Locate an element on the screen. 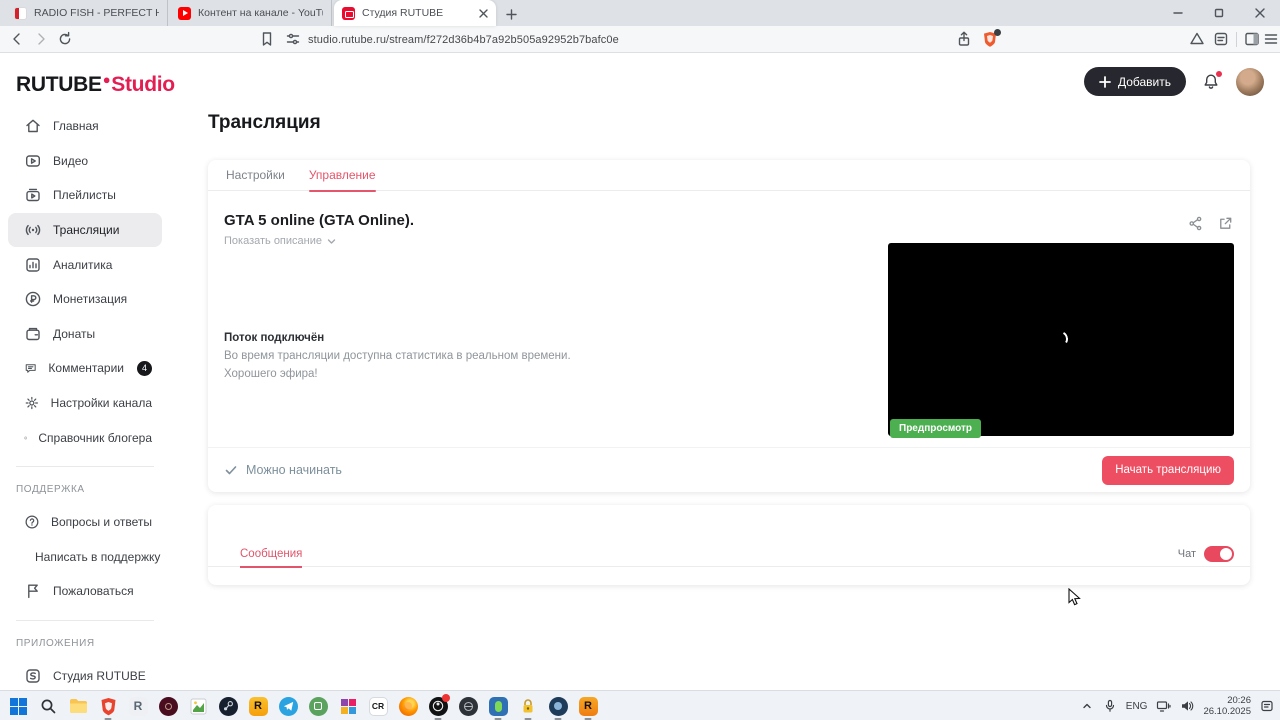 The width and height of the screenshot is (1280, 720). back-icon is located at coordinates (17, 39).